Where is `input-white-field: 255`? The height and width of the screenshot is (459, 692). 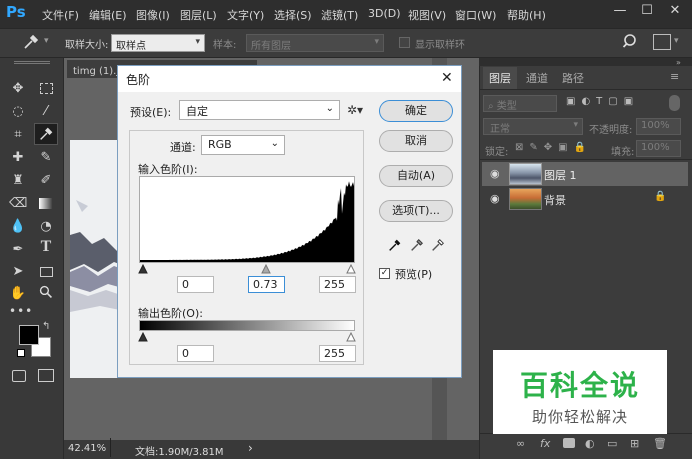 input-white-field: 255 is located at coordinates (337, 284).